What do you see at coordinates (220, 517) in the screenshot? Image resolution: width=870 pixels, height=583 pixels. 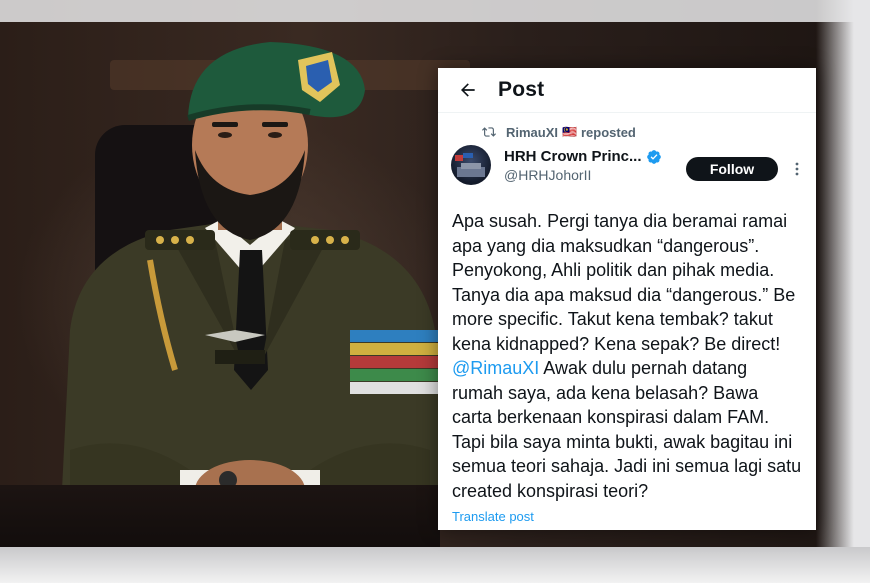 I see `desk` at bounding box center [220, 517].